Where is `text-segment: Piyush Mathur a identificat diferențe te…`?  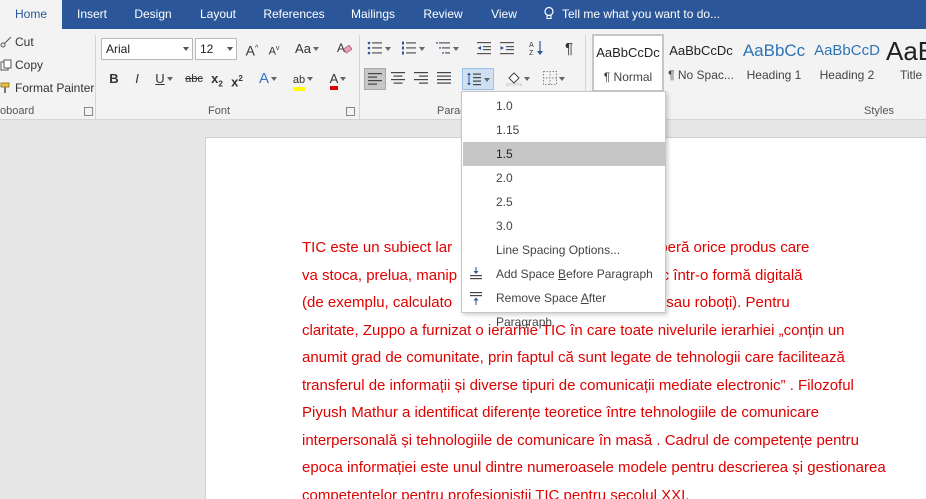
text-segment: Piyush Mathur a identificat diferențe te… is located at coordinates (560, 412).